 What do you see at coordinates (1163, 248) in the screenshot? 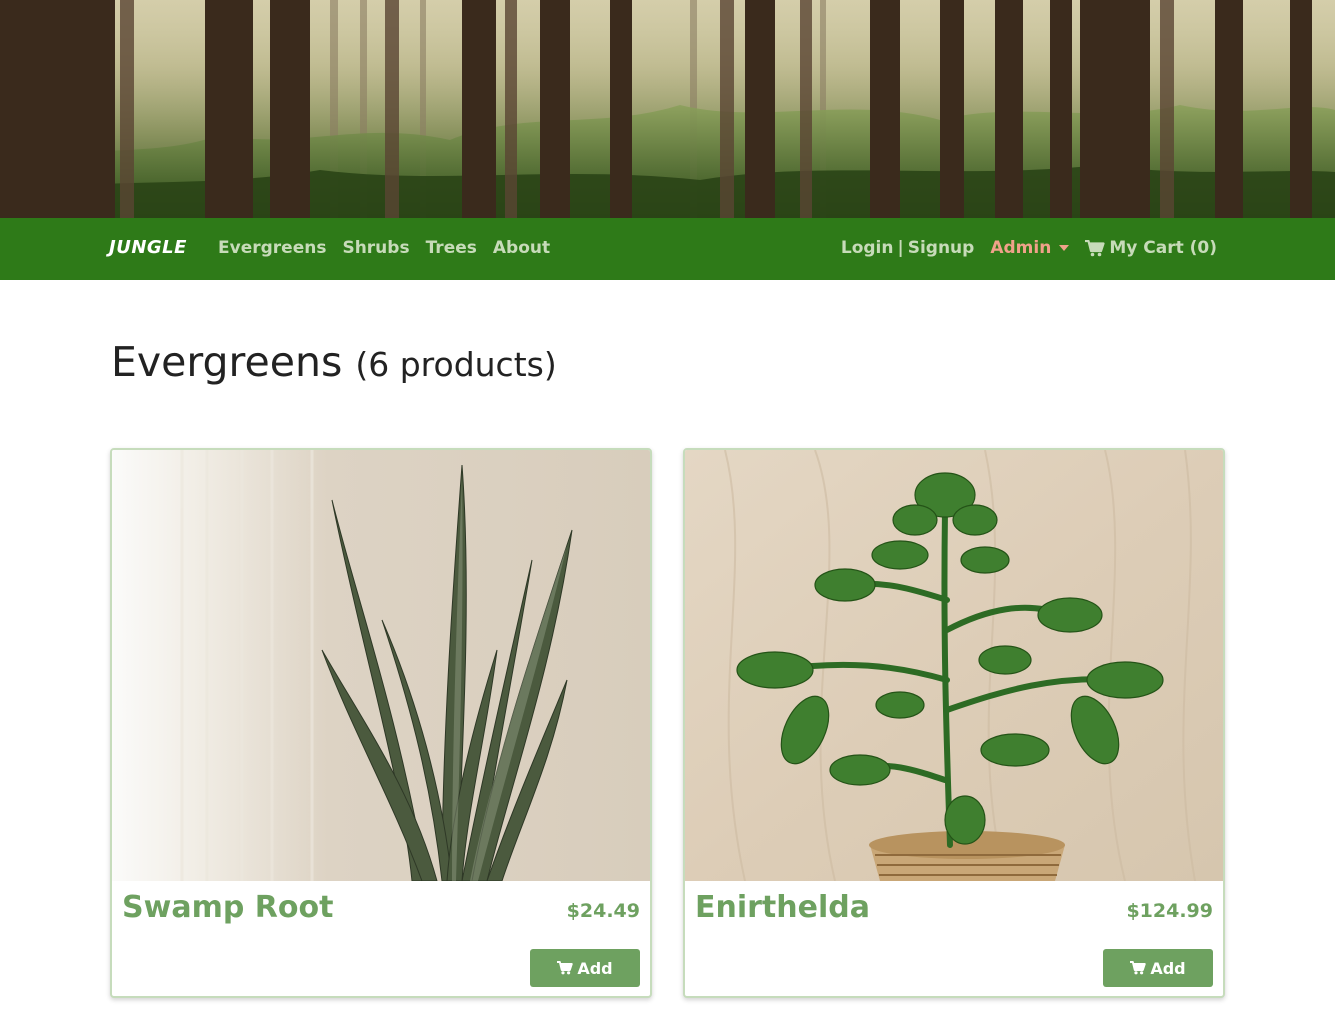
I see `cart-label: My Cart (0)` at bounding box center [1163, 248].